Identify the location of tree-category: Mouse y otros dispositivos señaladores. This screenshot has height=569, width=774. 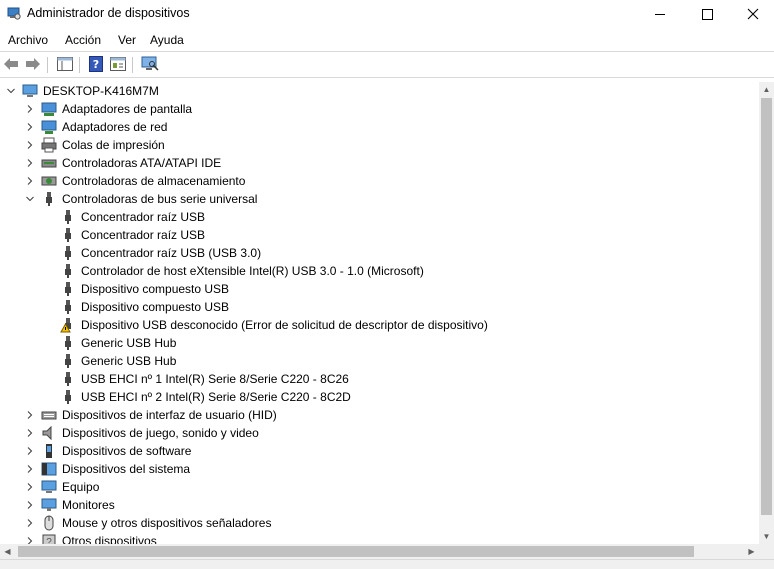
(379, 523).